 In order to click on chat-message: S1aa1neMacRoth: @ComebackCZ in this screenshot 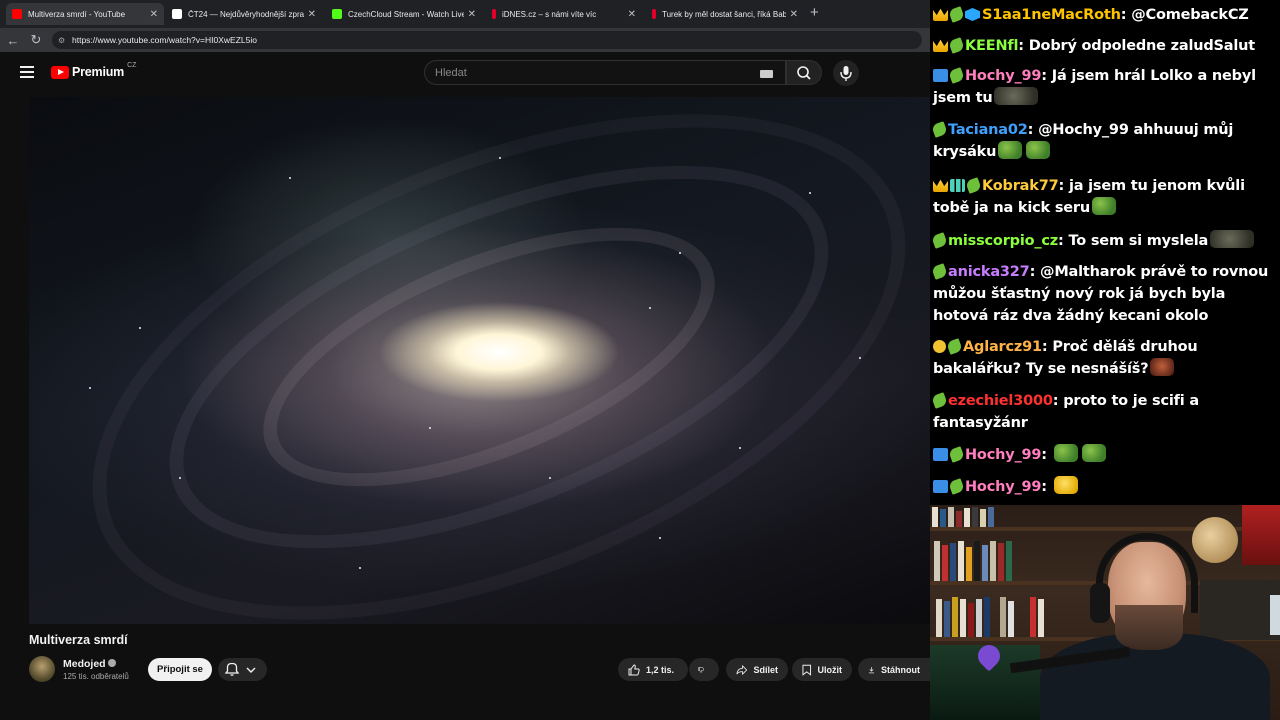, I will do `click(1105, 15)`.